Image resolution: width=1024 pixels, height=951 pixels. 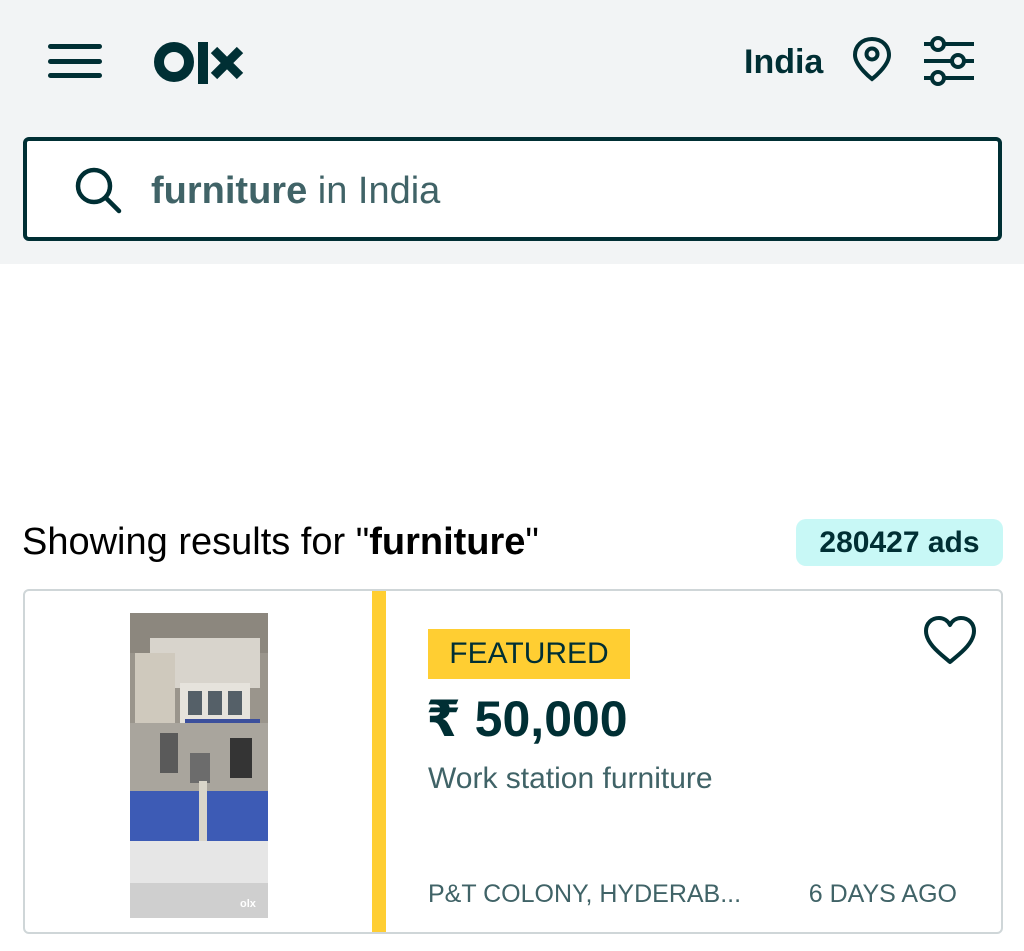 I want to click on featured-accent-bar, so click(x=379, y=761).